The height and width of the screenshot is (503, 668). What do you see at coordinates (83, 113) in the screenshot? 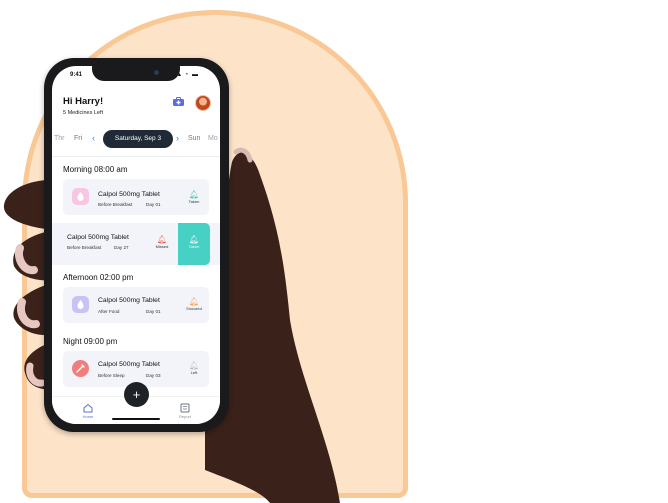
I see `medicines-left-count: 5 Medicines Left` at bounding box center [83, 113].